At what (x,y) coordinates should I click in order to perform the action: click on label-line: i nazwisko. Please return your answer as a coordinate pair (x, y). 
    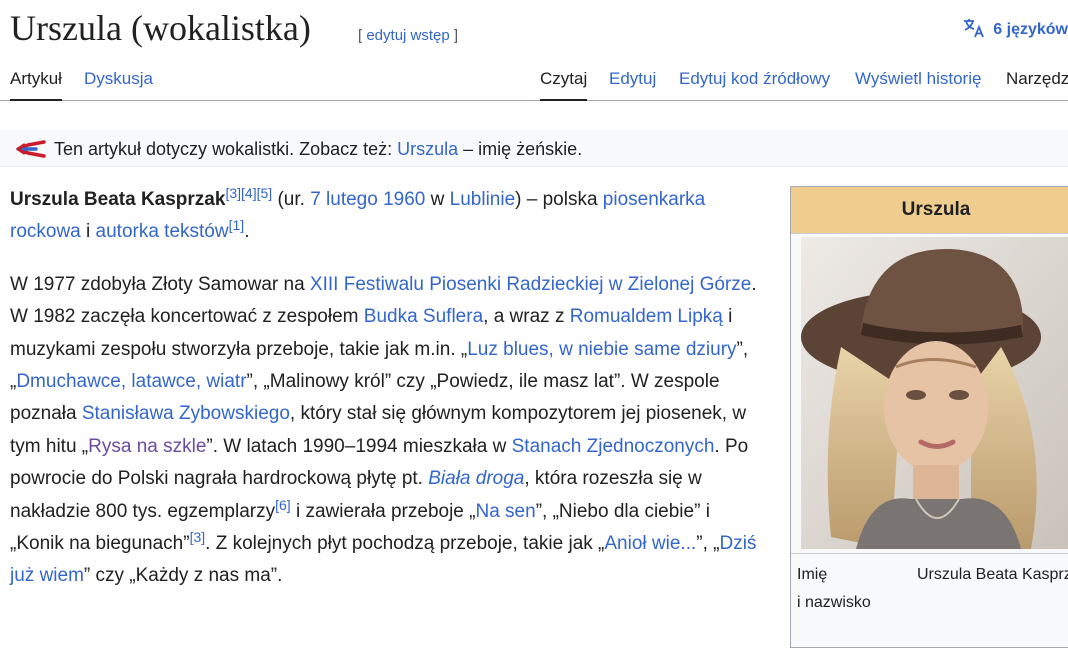
    Looking at the image, I should click on (834, 602).